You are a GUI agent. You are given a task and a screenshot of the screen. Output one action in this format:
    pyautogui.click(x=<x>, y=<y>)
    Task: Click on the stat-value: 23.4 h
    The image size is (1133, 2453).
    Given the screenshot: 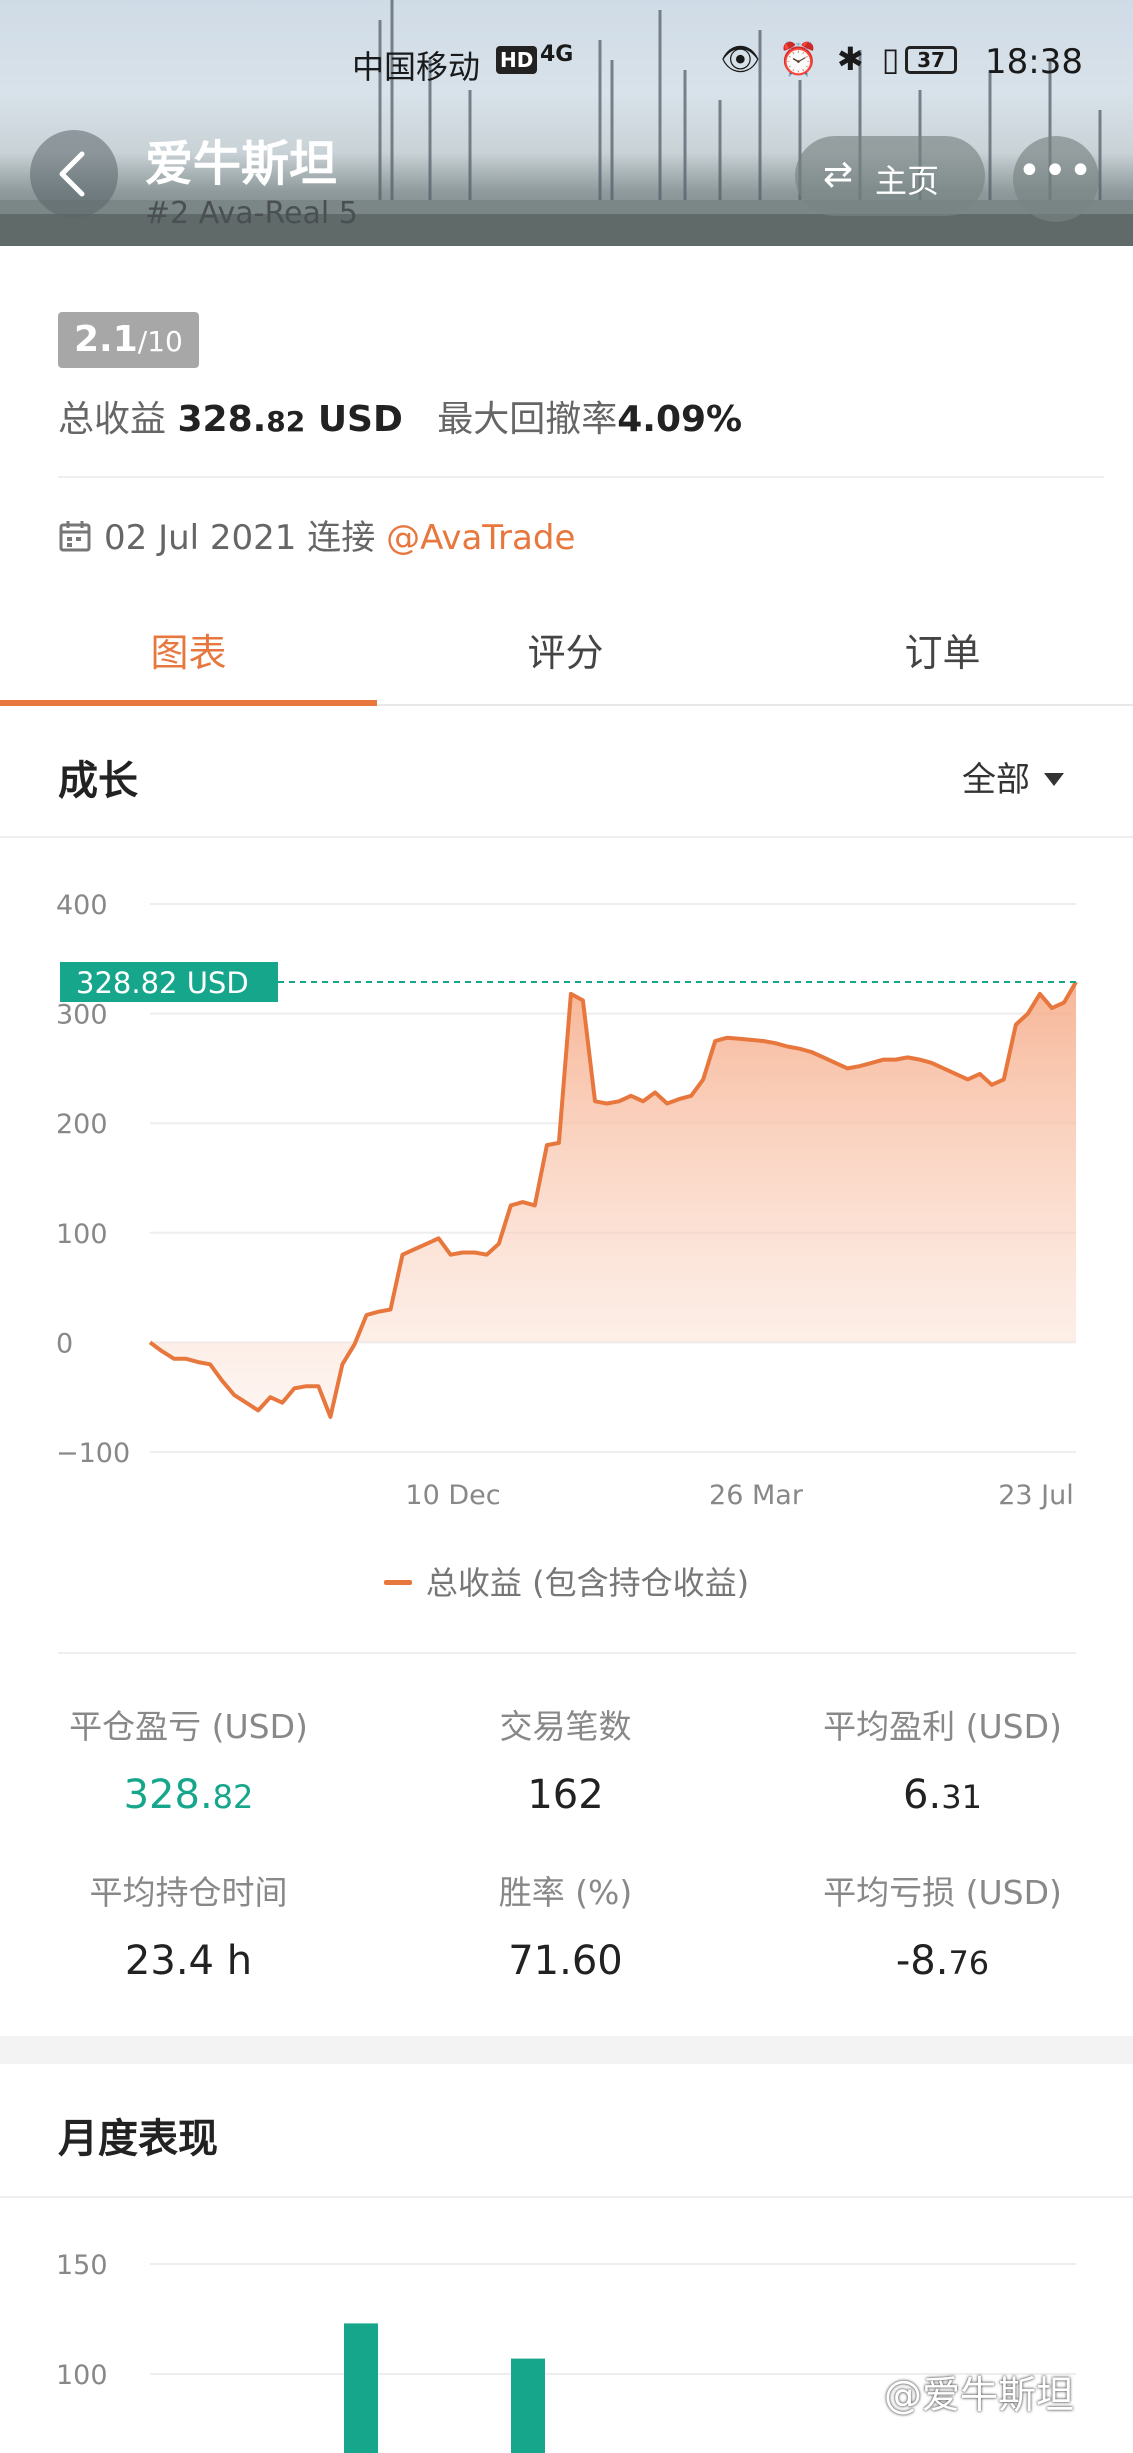 What is the action you would take?
    pyautogui.click(x=188, y=1961)
    